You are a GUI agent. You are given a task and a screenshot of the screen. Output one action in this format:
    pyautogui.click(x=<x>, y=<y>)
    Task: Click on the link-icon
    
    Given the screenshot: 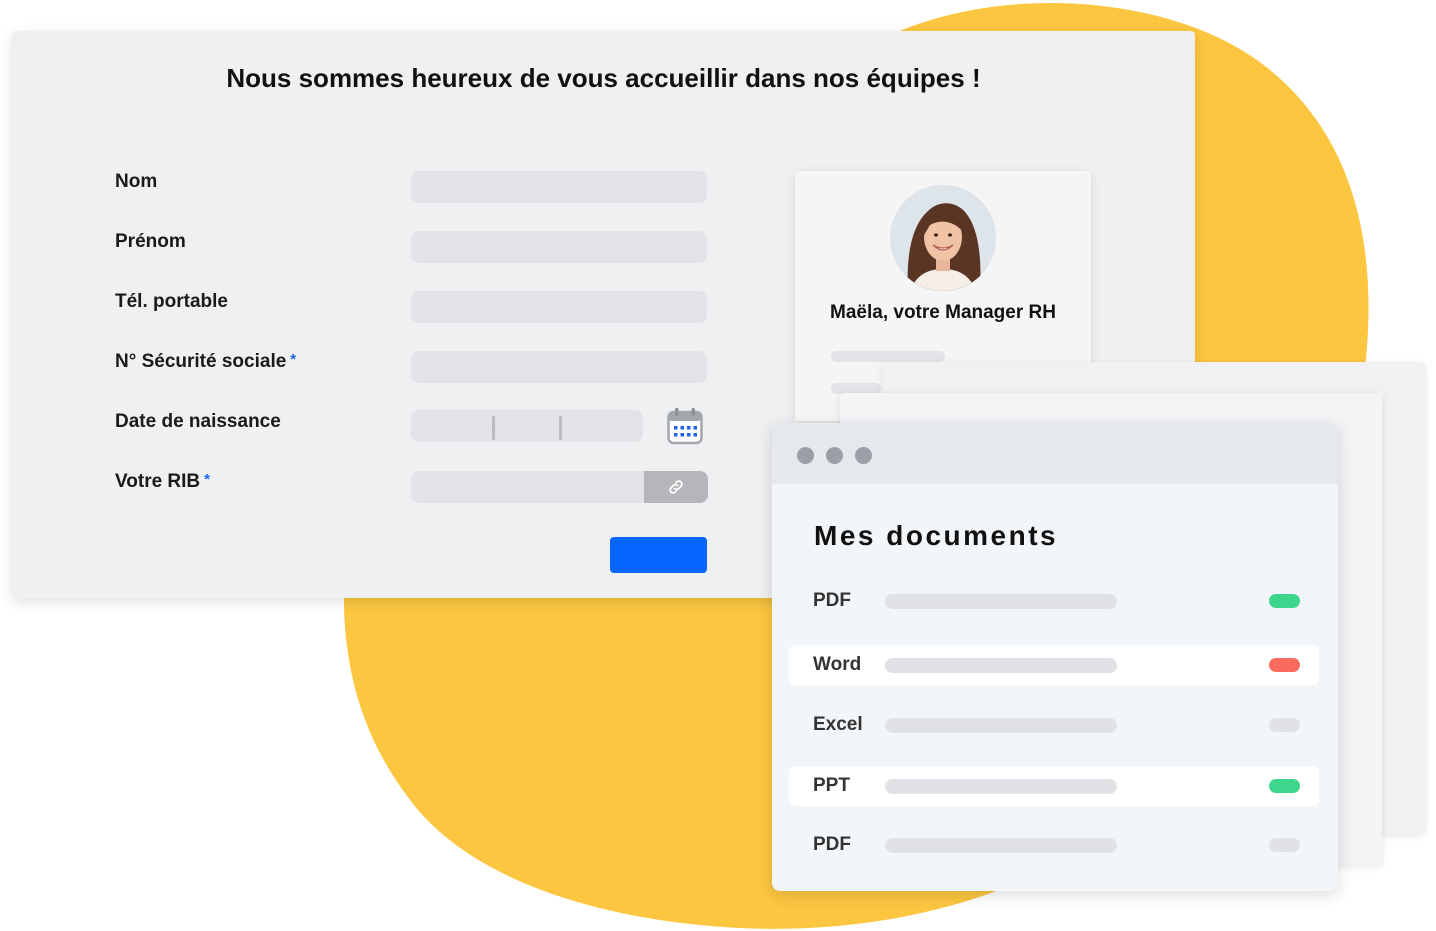 What is the action you would take?
    pyautogui.click(x=676, y=487)
    